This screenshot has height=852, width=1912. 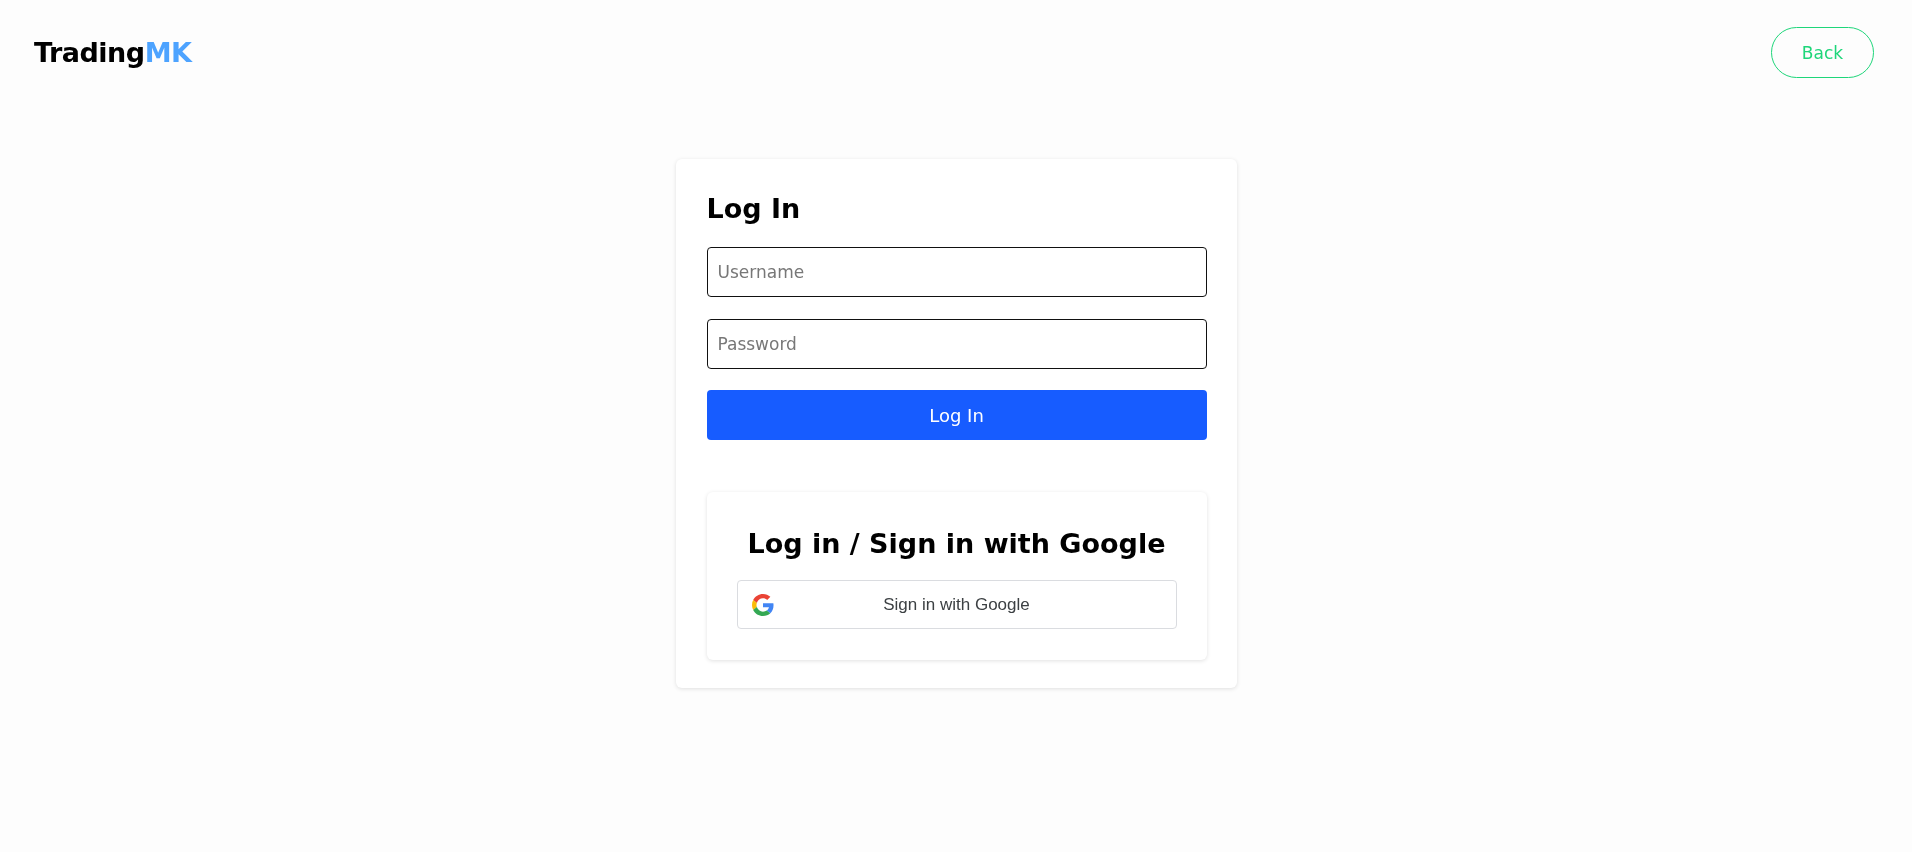 I want to click on google-signin-button: Sign in with Google, so click(x=956, y=604).